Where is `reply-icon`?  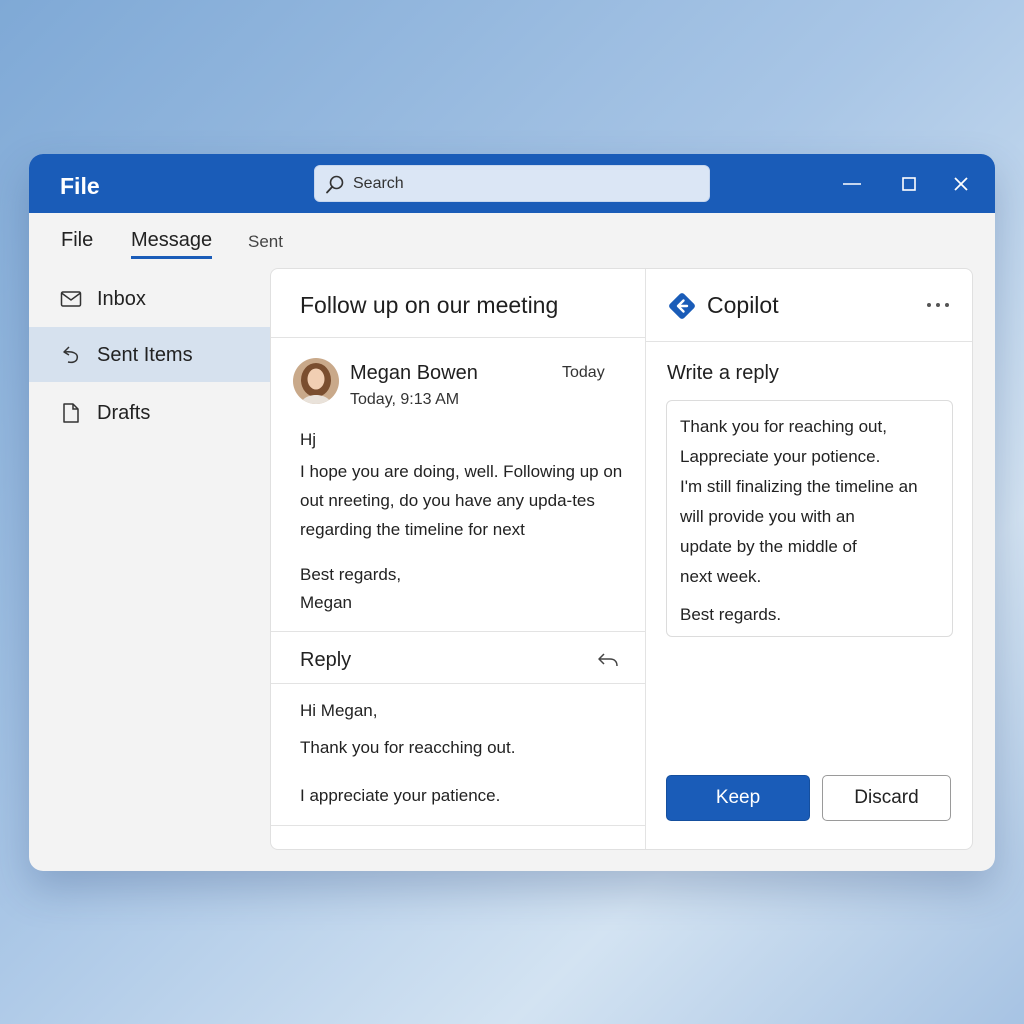
reply-icon is located at coordinates (608, 660).